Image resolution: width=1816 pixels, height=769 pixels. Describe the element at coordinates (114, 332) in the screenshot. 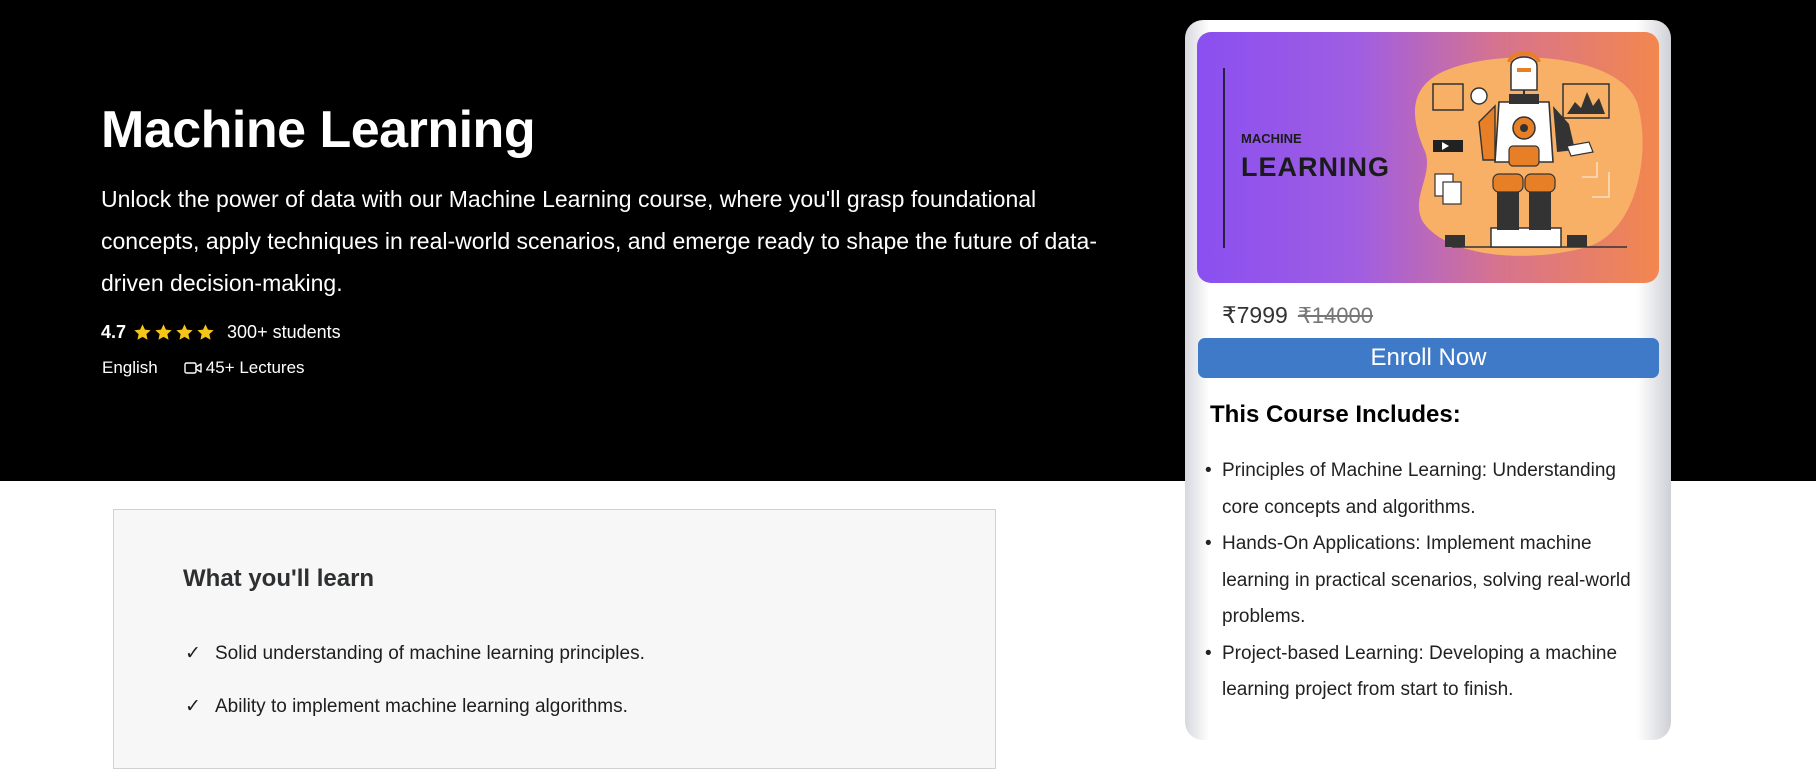

I see `rating-value: 4.7` at that location.